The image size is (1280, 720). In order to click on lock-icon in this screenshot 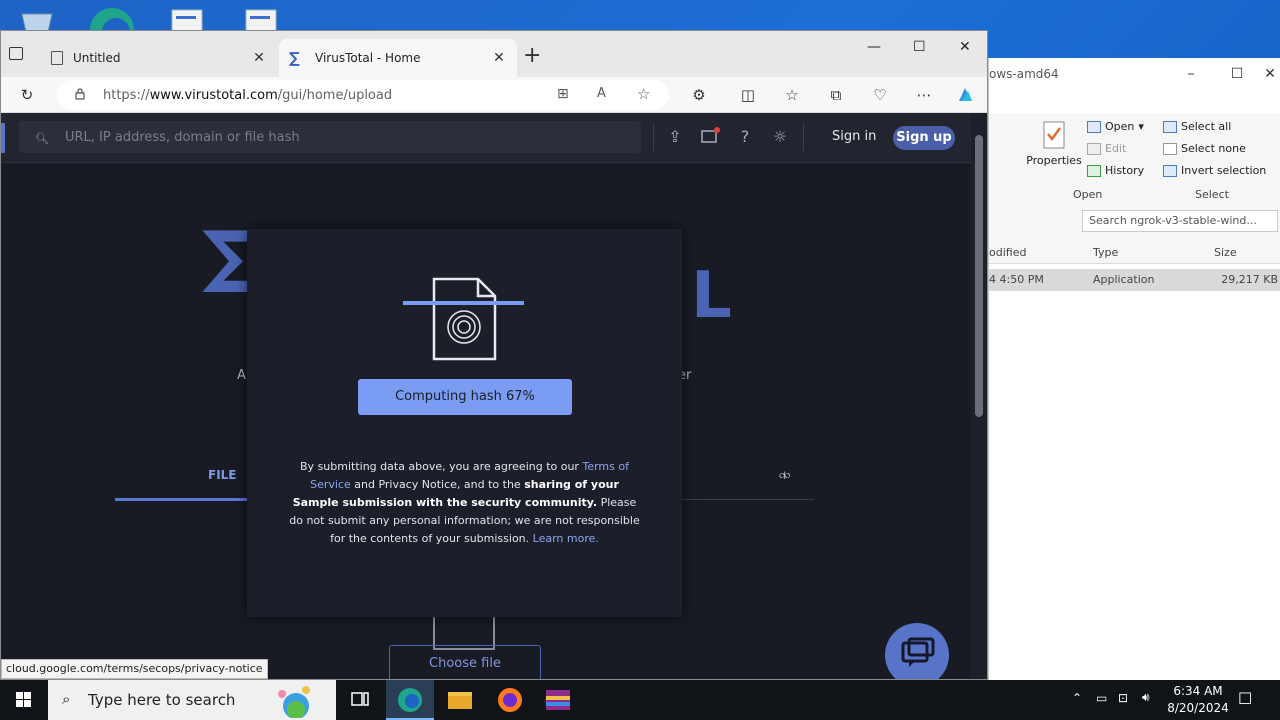, I will do `click(80, 94)`.